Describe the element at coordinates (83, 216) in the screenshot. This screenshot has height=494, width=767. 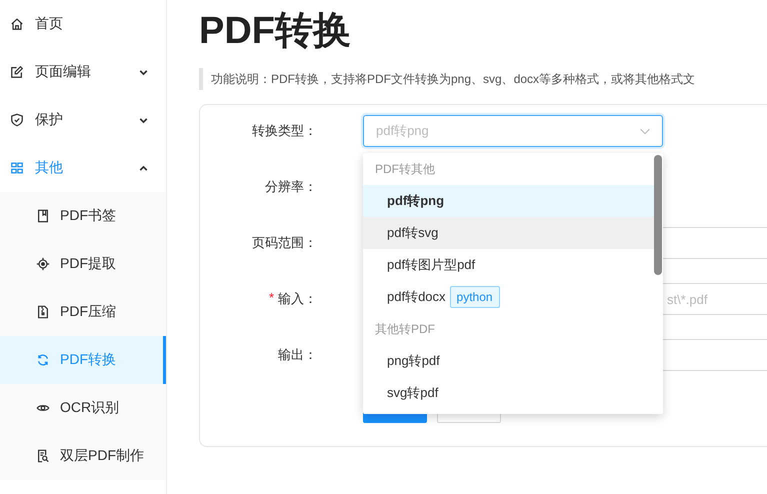
I see `submenu-item: PDF书签` at that location.